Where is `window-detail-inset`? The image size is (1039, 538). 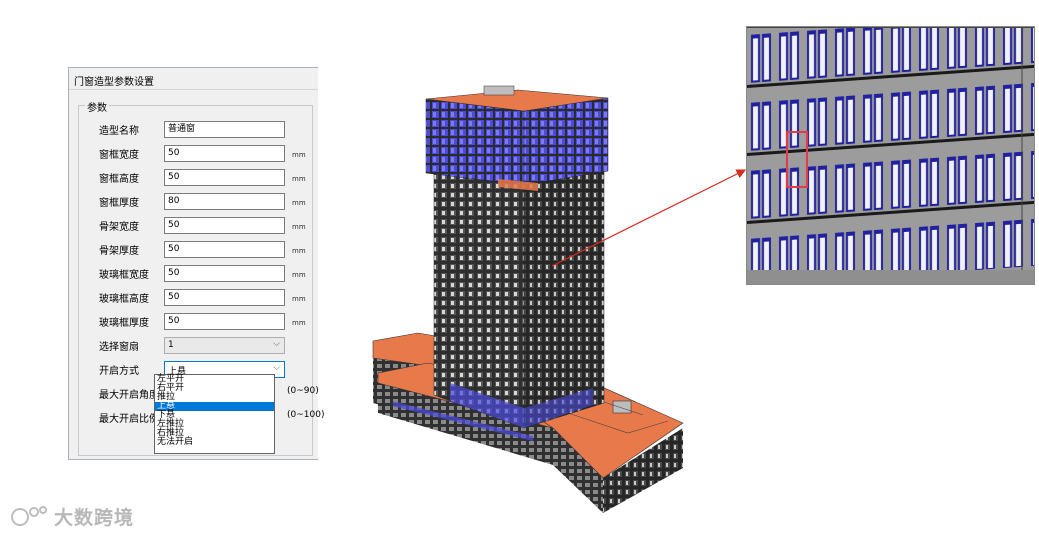 window-detail-inset is located at coordinates (890, 155).